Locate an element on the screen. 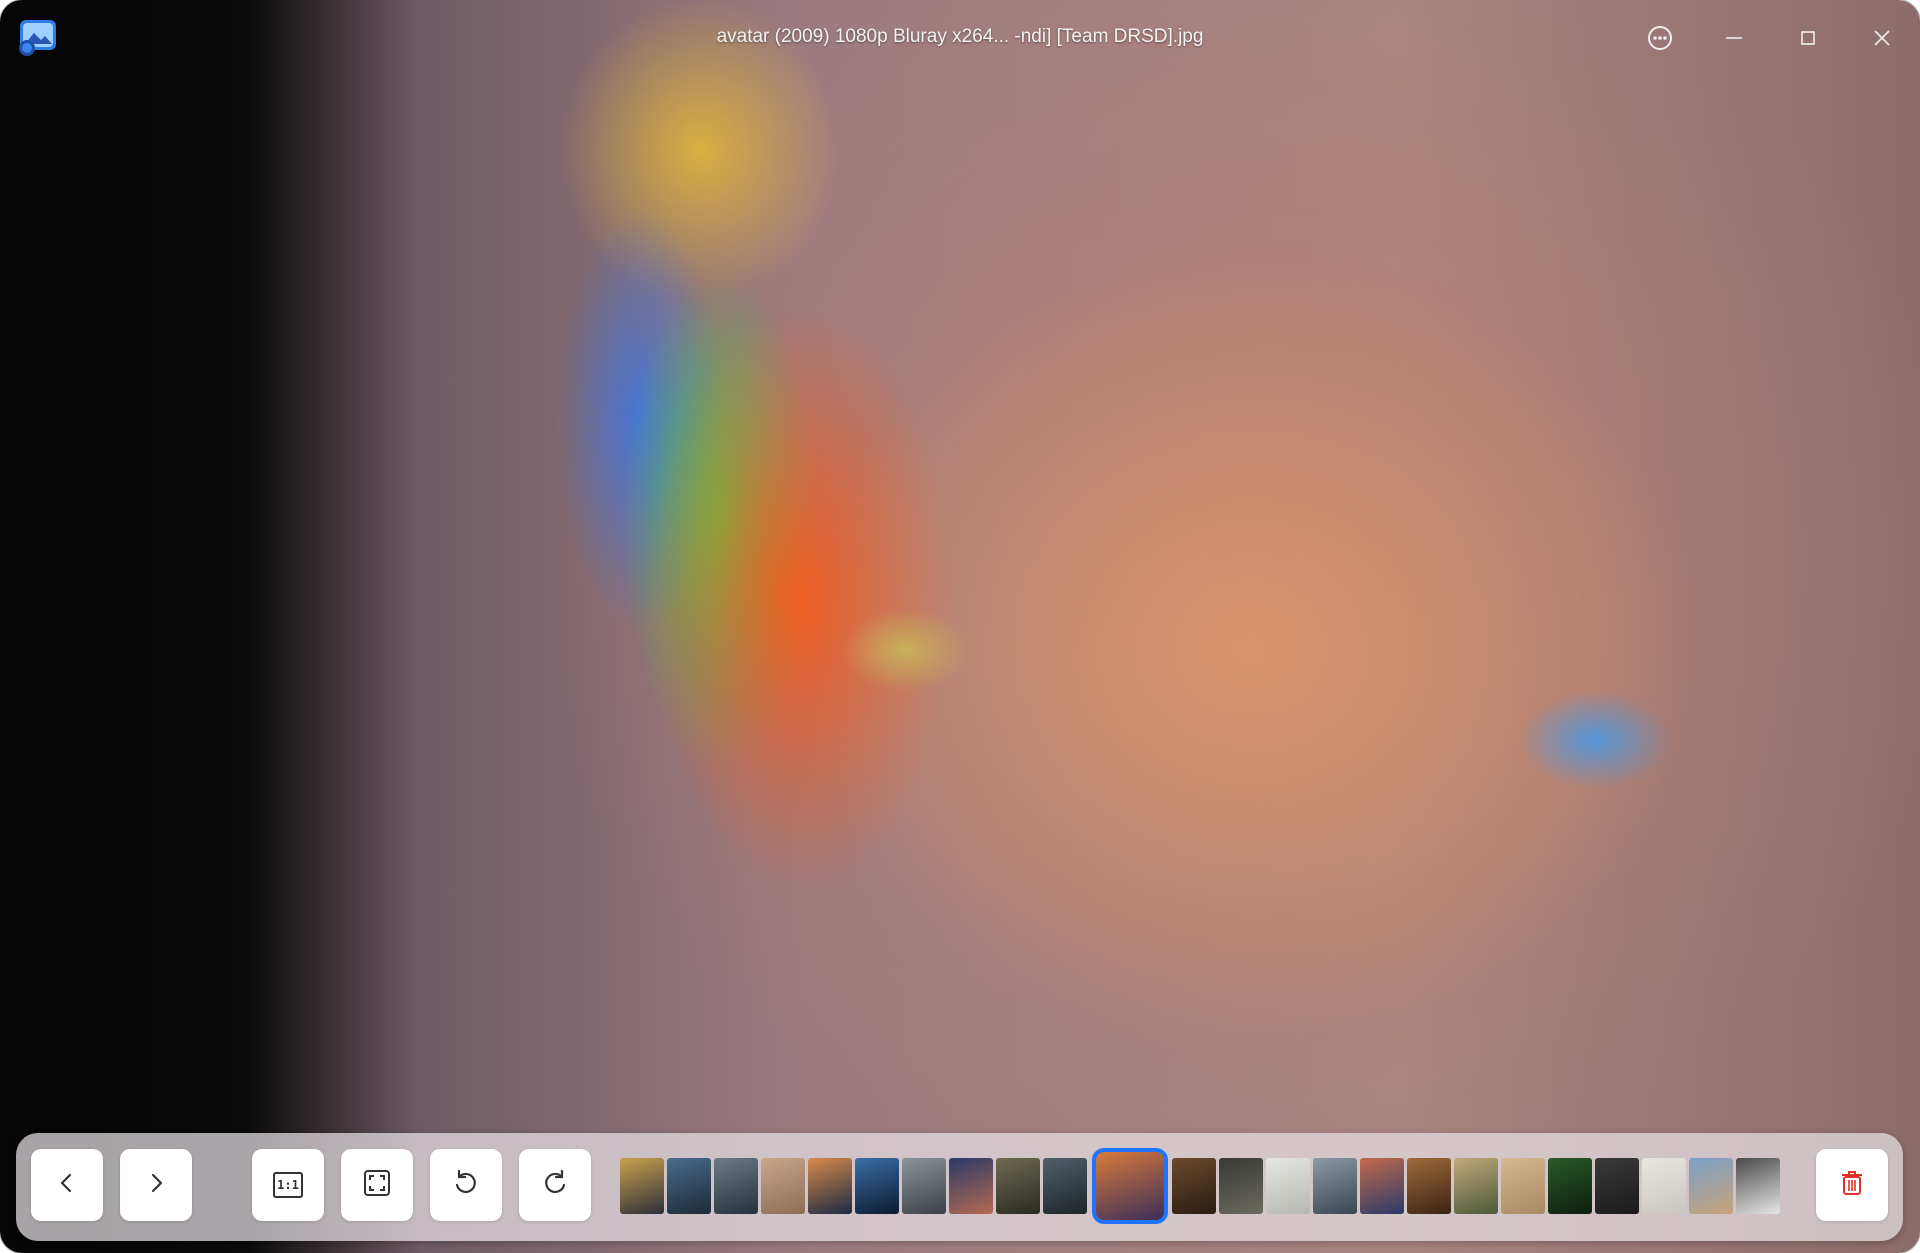 The width and height of the screenshot is (1920, 1253). minimize-icon is located at coordinates (1734, 38).